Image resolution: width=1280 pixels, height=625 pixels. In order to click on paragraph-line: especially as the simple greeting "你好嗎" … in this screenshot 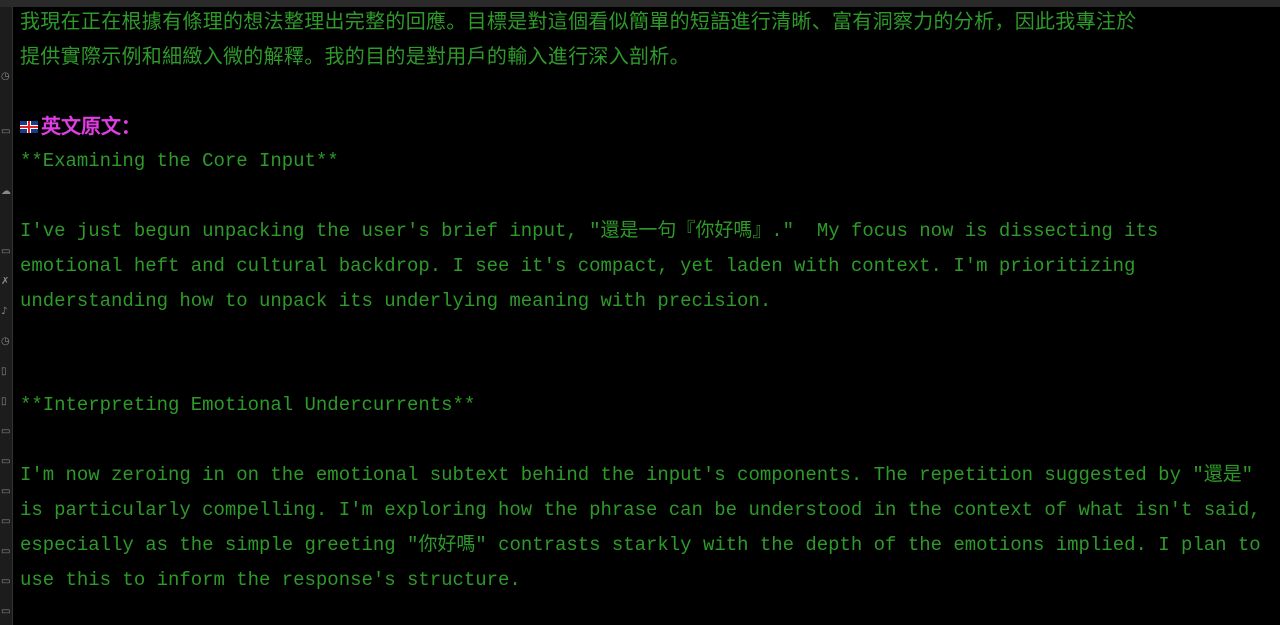, I will do `click(640, 545)`.